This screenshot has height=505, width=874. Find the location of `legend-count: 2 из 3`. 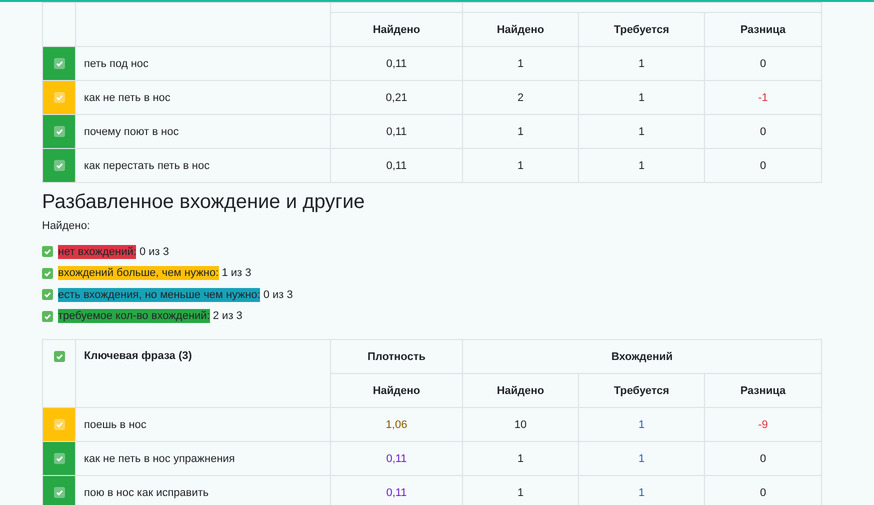

legend-count: 2 из 3 is located at coordinates (227, 316).